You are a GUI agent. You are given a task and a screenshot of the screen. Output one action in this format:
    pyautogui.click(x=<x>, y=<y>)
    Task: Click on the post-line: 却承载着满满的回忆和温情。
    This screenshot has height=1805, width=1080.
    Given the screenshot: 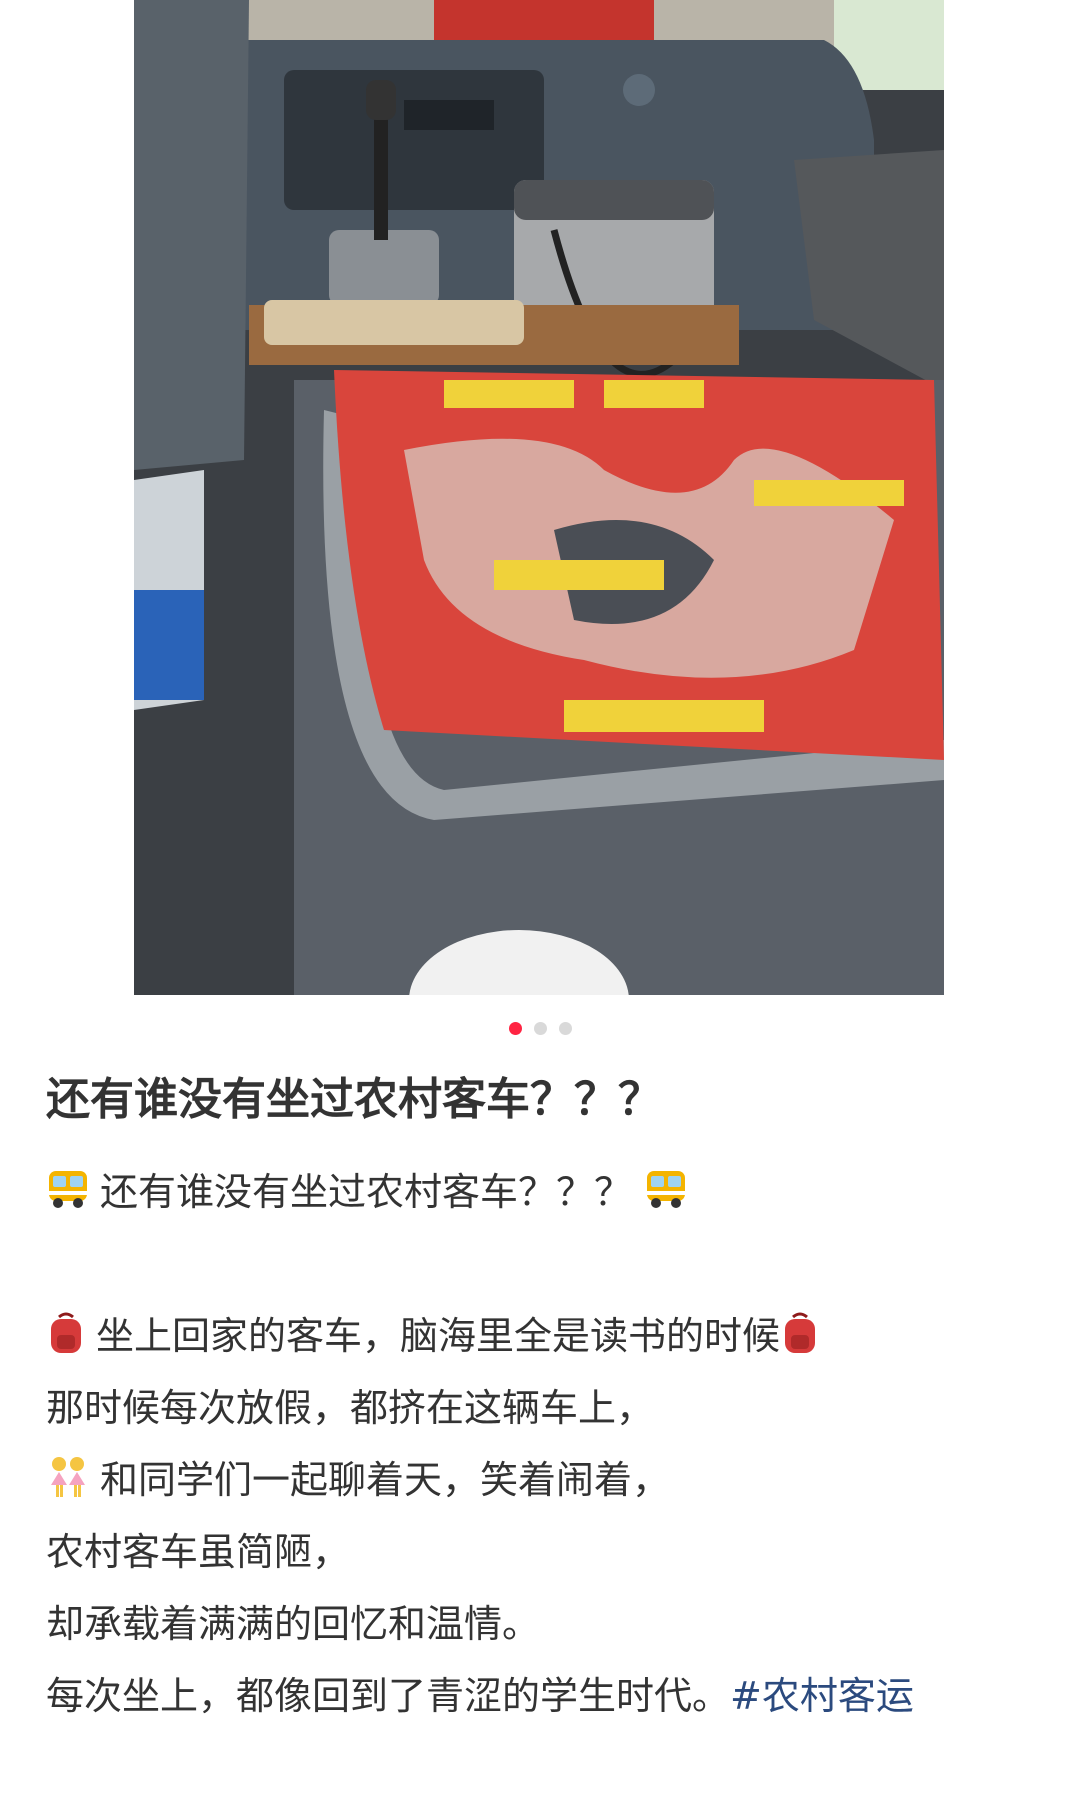 What is the action you would take?
    pyautogui.click(x=293, y=1624)
    